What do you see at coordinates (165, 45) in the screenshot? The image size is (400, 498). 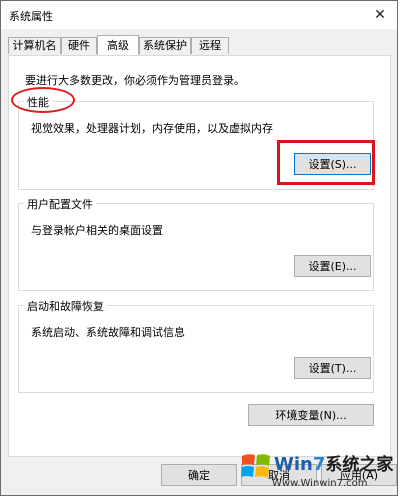 I see `tab-system-protection: 系统保护` at bounding box center [165, 45].